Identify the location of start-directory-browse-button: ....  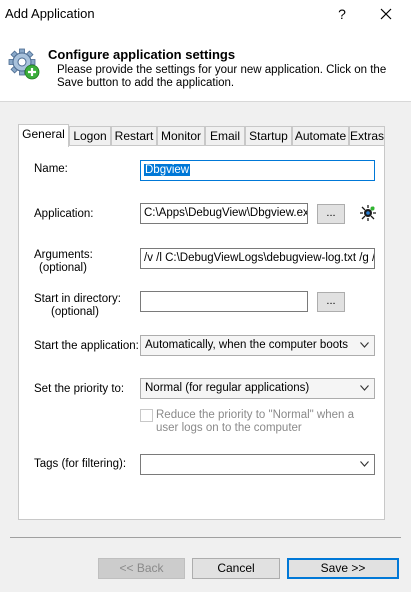
(331, 302).